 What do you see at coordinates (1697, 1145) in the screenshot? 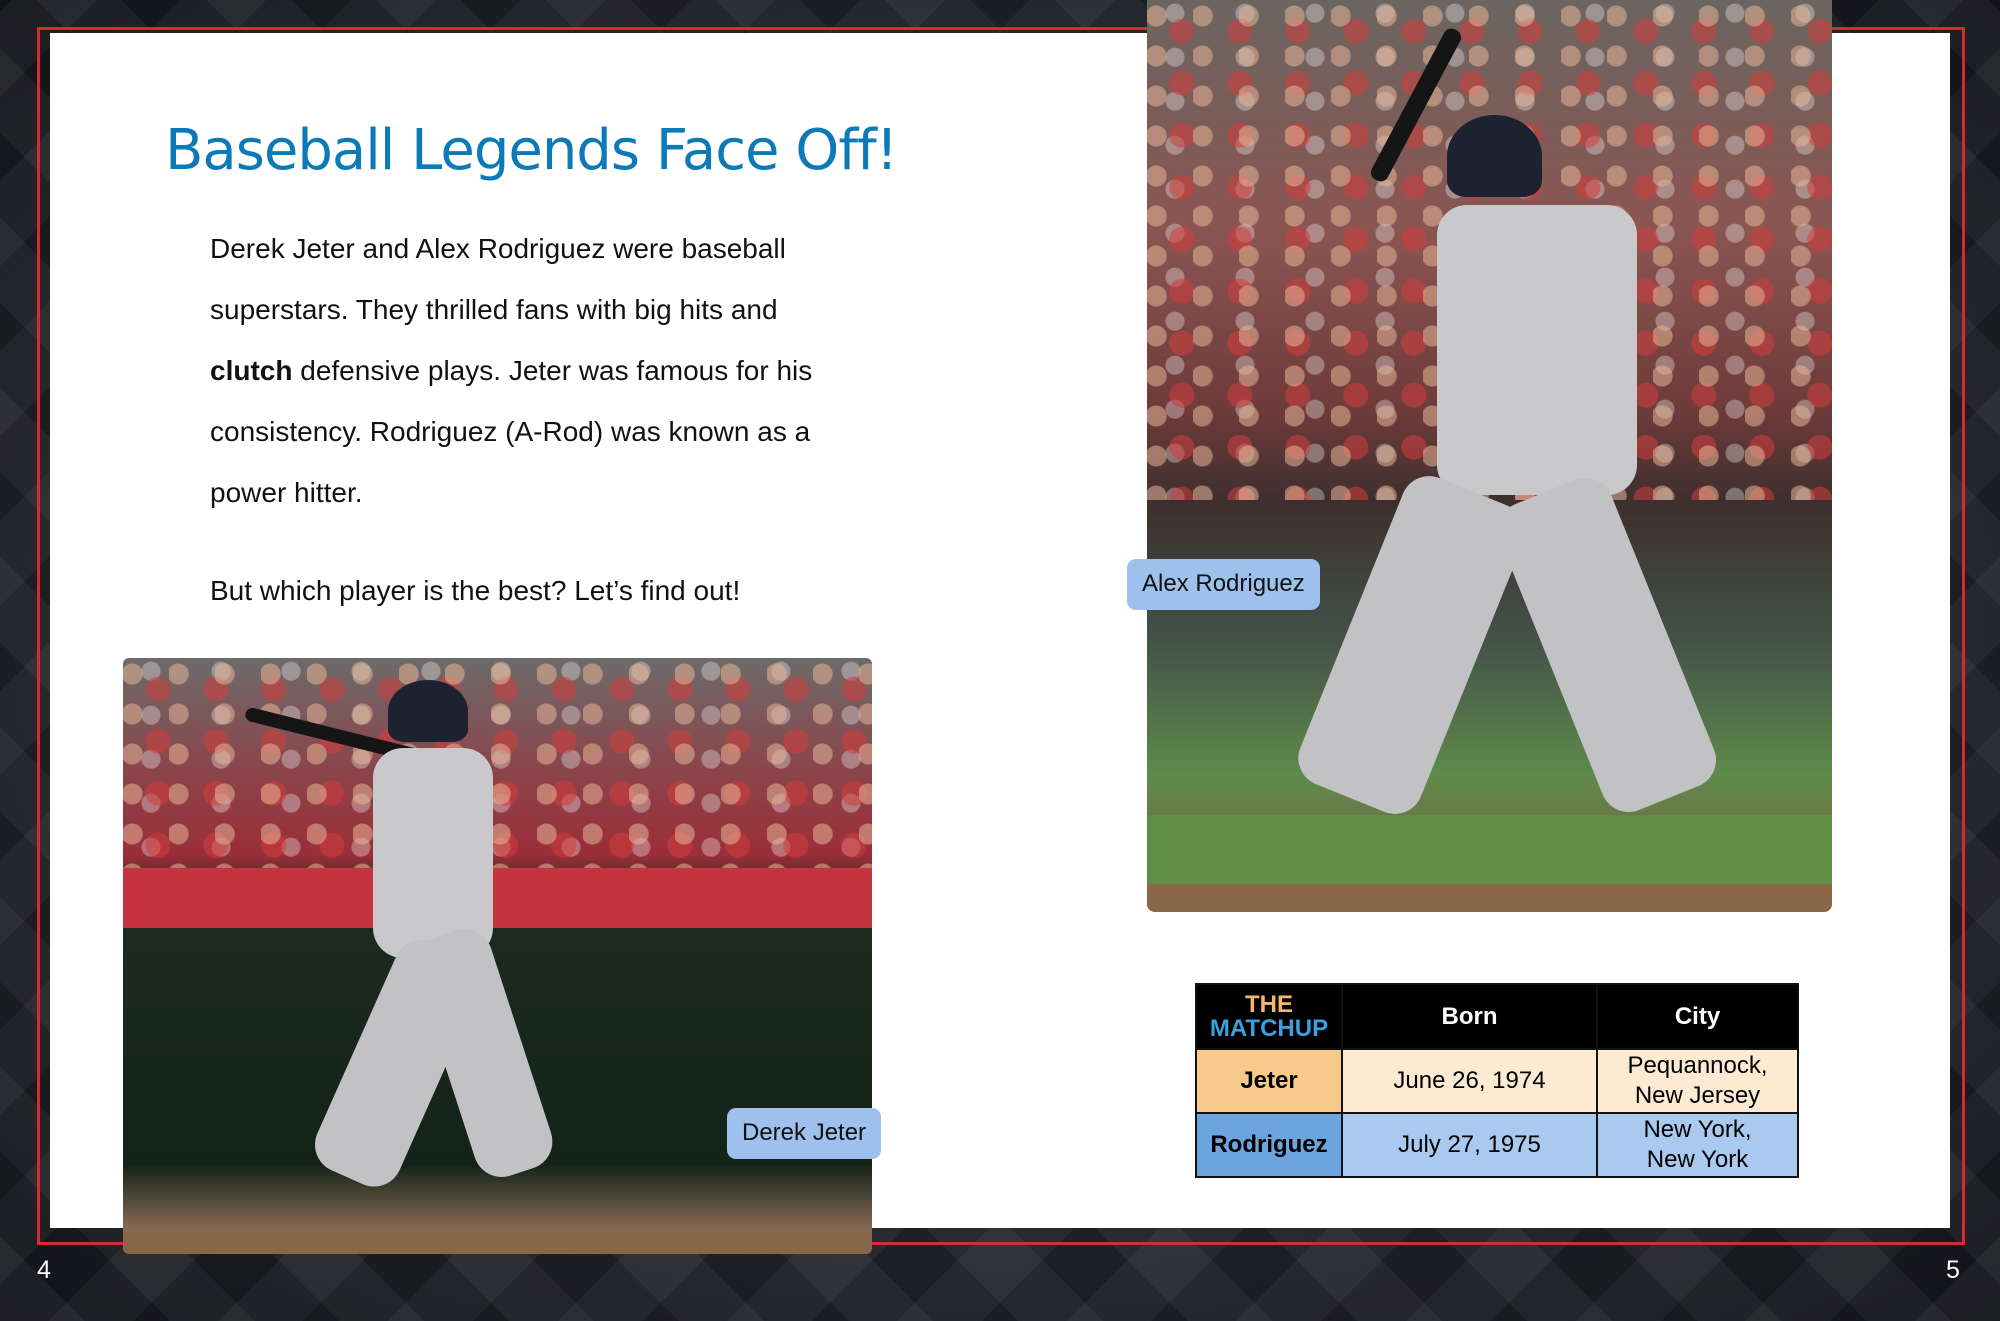
I see `city-cell: New York, New York` at bounding box center [1697, 1145].